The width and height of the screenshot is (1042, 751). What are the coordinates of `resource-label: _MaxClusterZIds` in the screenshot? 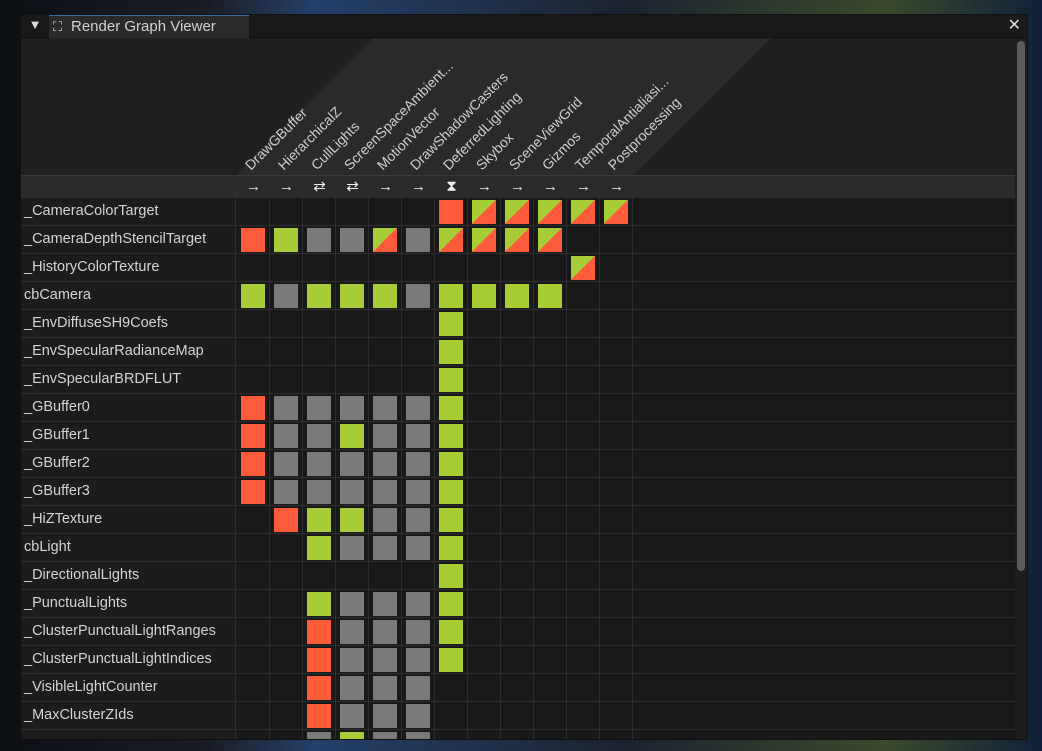 It's located at (128, 715).